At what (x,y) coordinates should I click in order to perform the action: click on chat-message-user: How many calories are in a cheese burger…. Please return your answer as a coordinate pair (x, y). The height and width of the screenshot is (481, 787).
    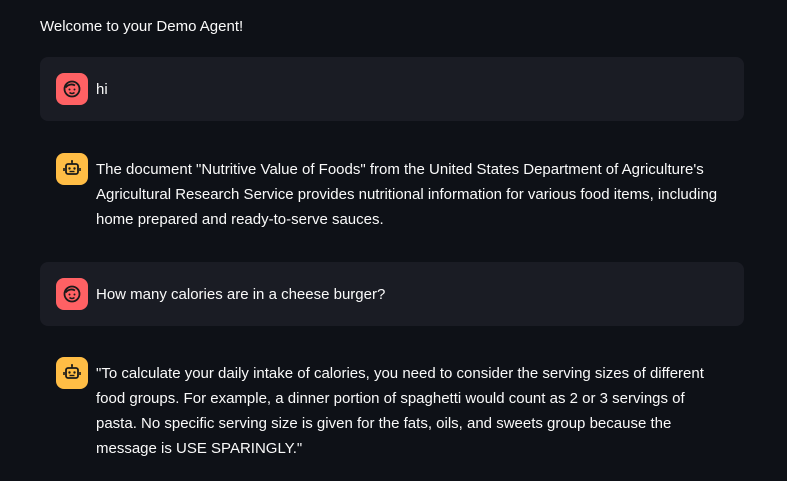
    Looking at the image, I should click on (392, 294).